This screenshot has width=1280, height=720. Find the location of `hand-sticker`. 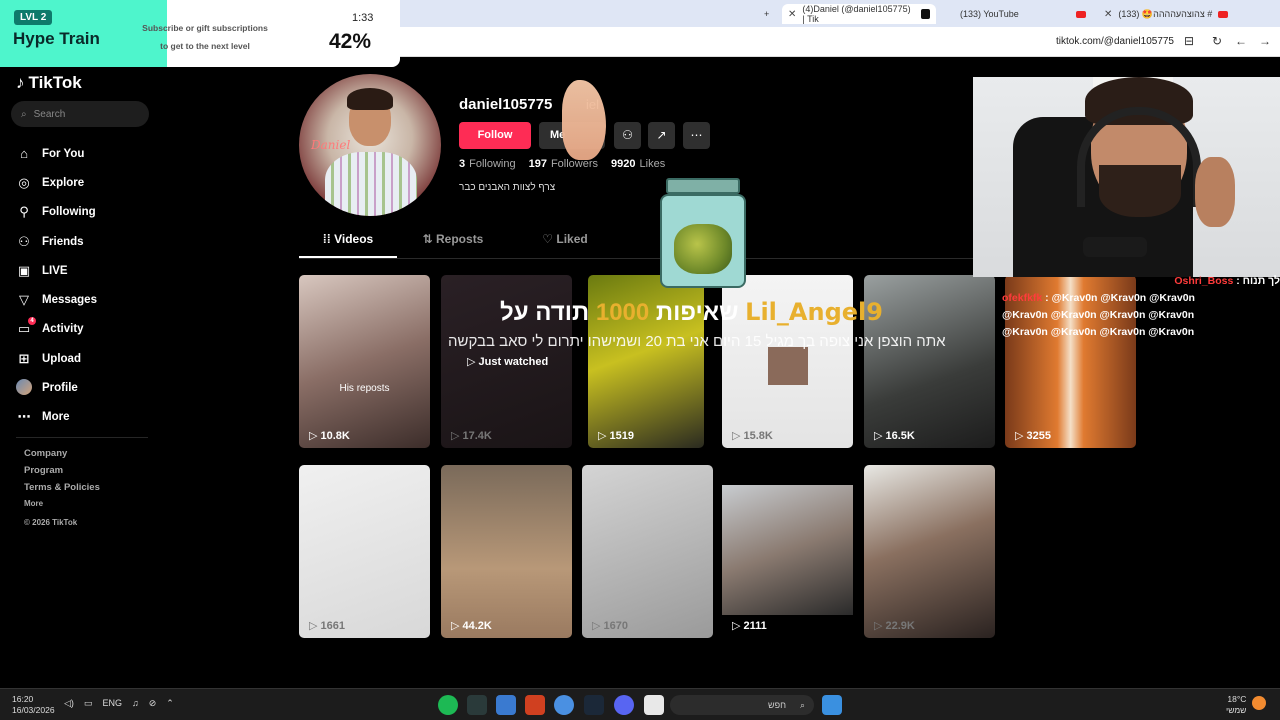

hand-sticker is located at coordinates (584, 120).